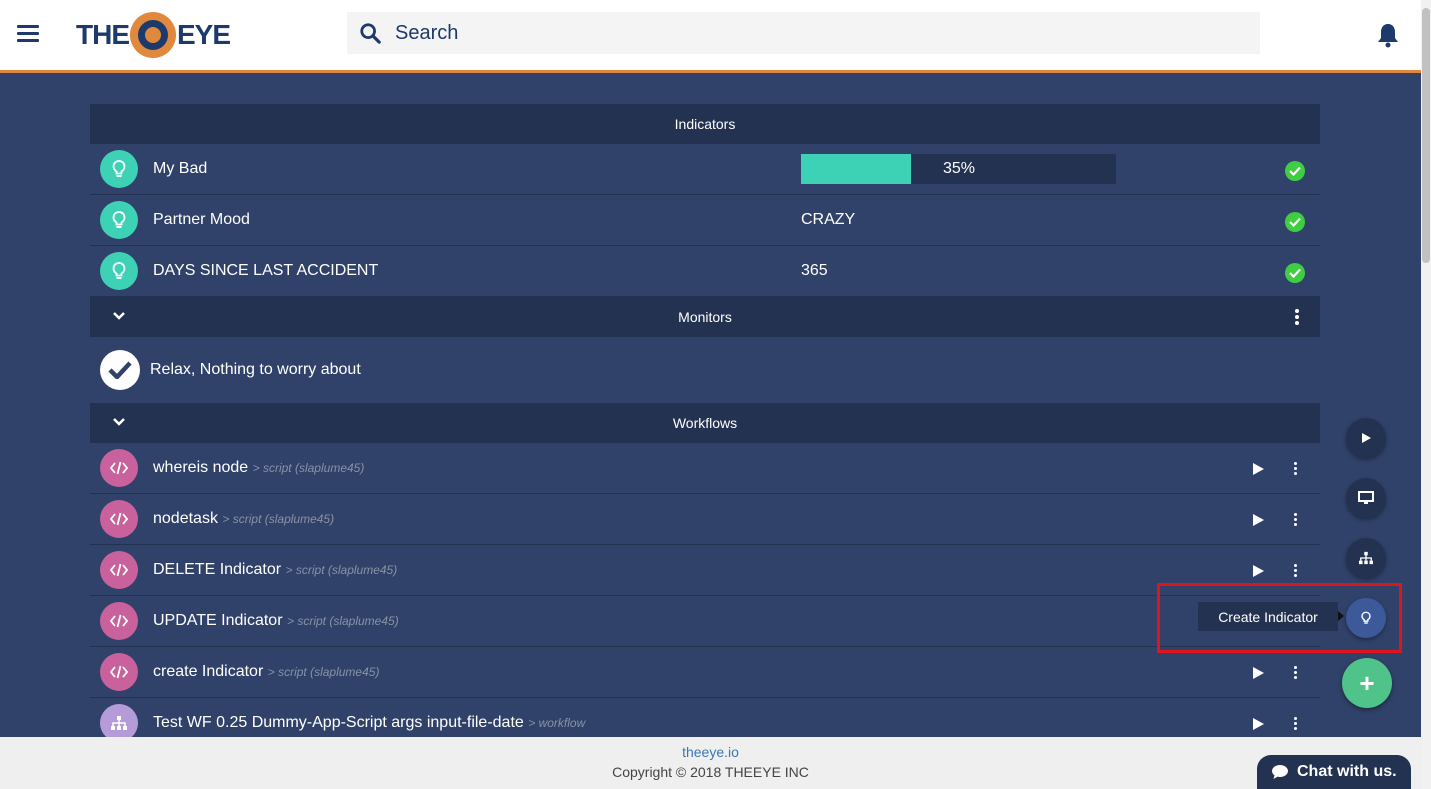 This screenshot has height=789, width=1431. What do you see at coordinates (705, 621) in the screenshot?
I see `workflow-row: UPDATE Indicator > script (slaplume45)` at bounding box center [705, 621].